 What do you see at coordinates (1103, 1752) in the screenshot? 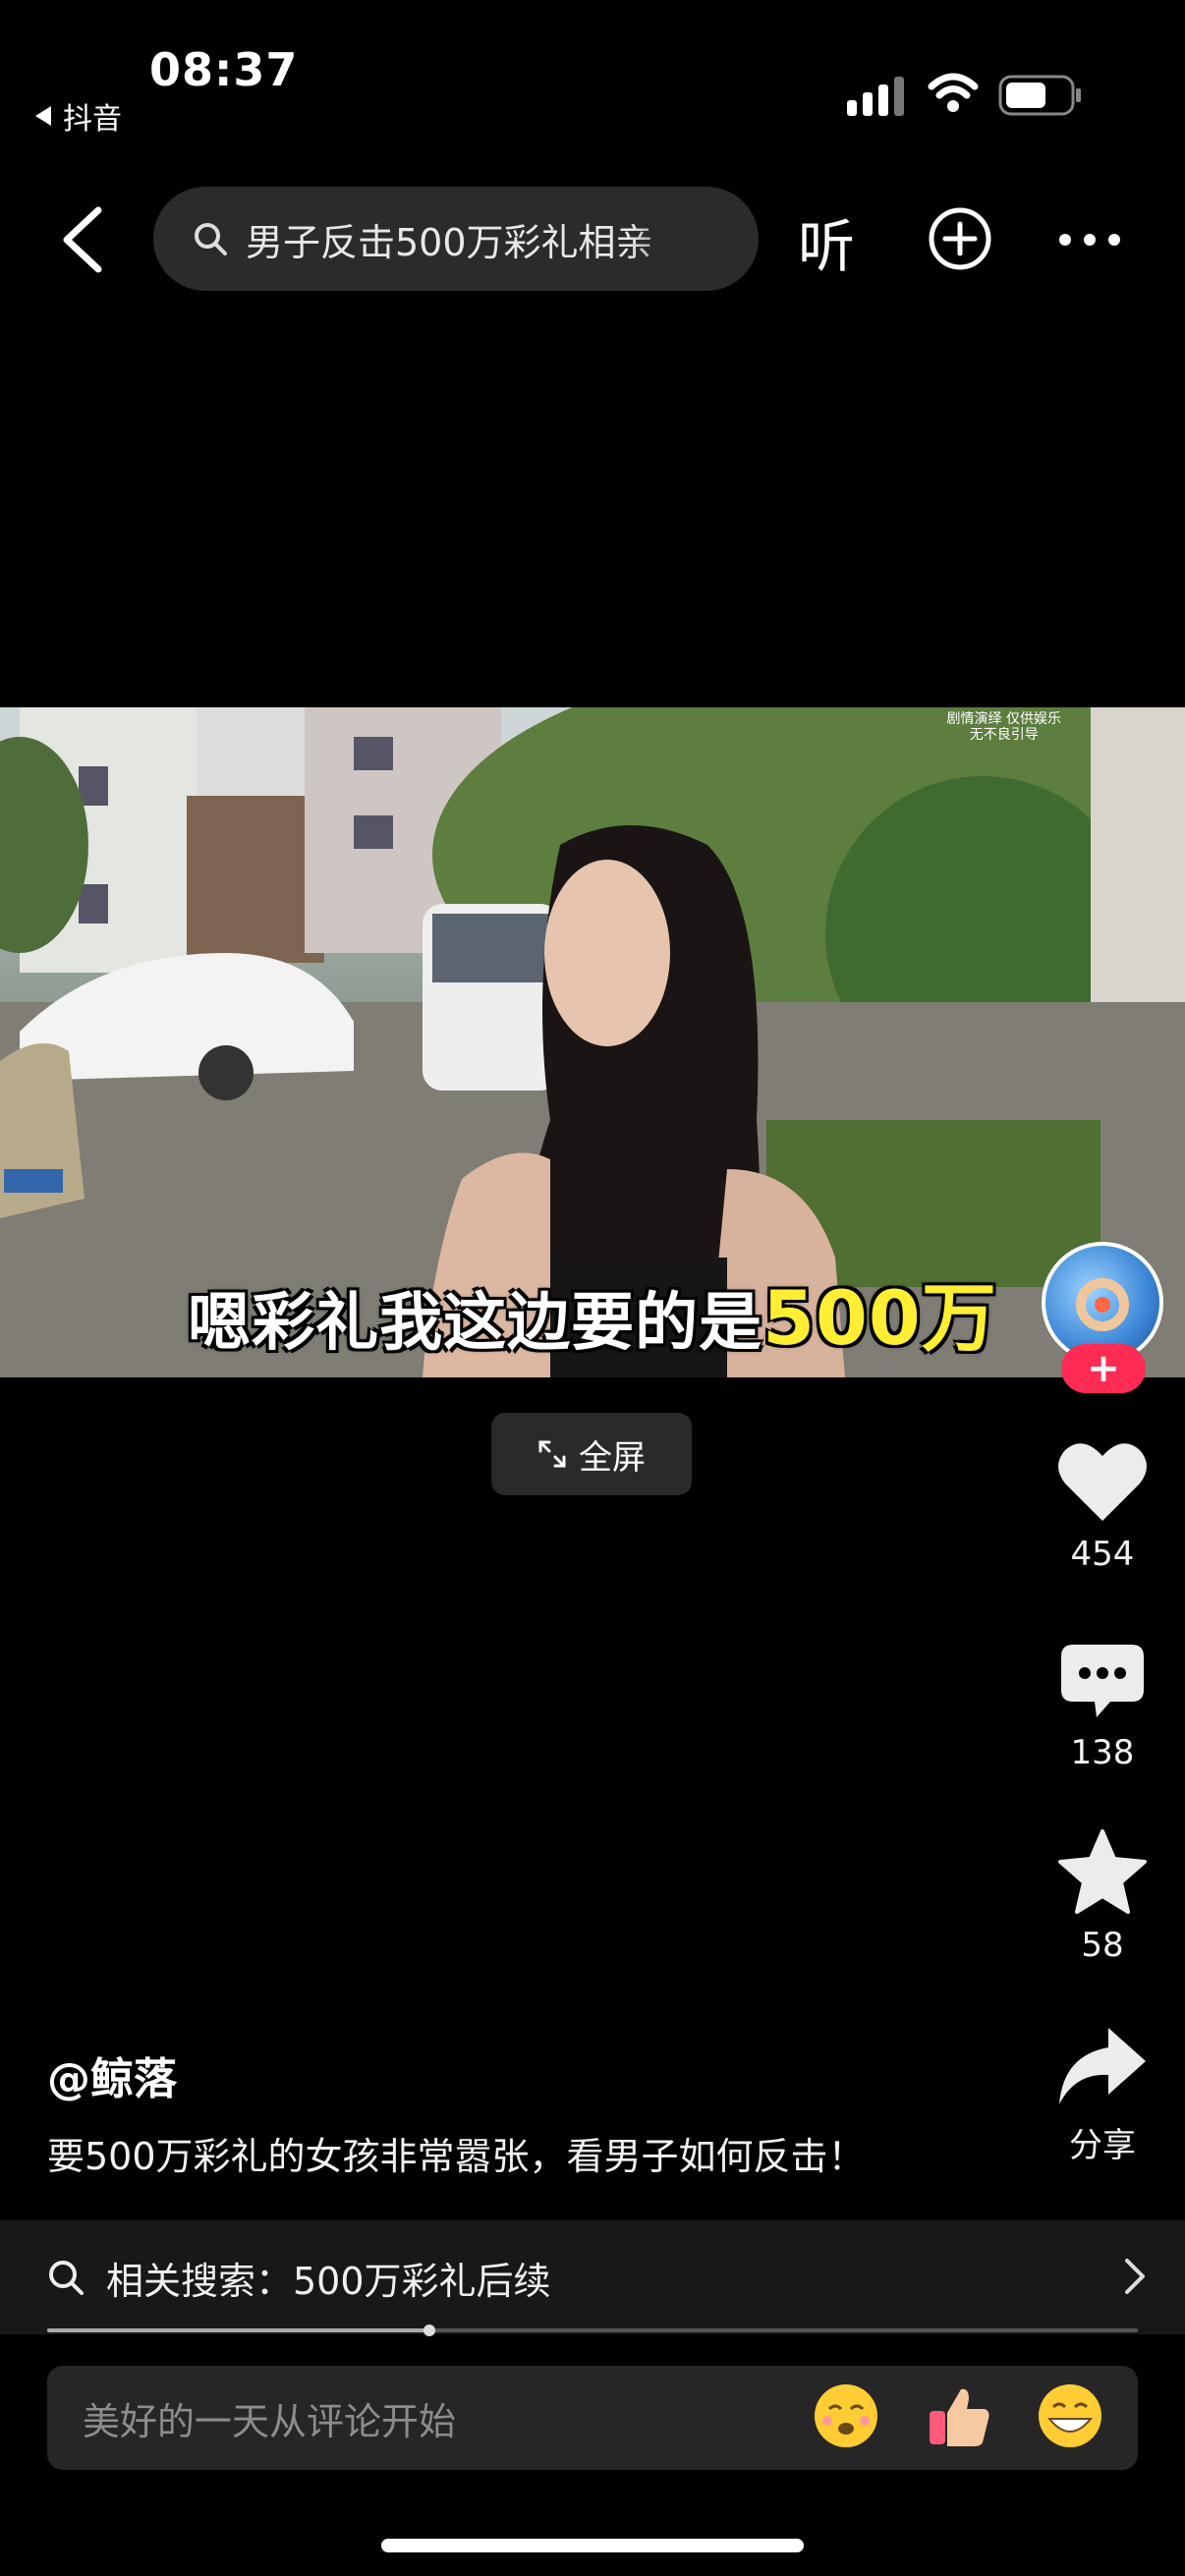
I see `comment-count: 138` at bounding box center [1103, 1752].